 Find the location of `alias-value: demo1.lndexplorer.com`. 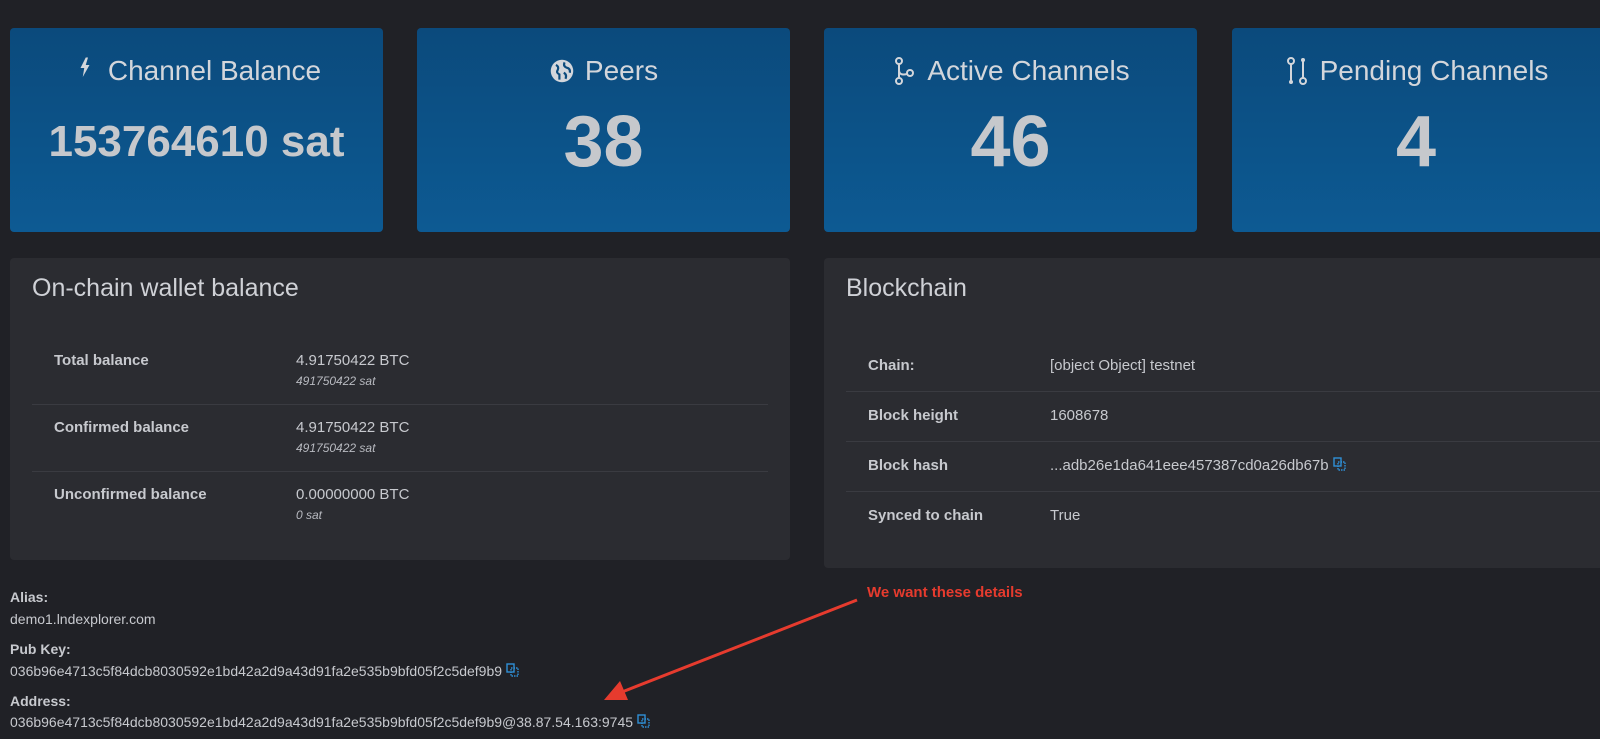

alias-value: demo1.lndexplorer.com is located at coordinates (83, 619).